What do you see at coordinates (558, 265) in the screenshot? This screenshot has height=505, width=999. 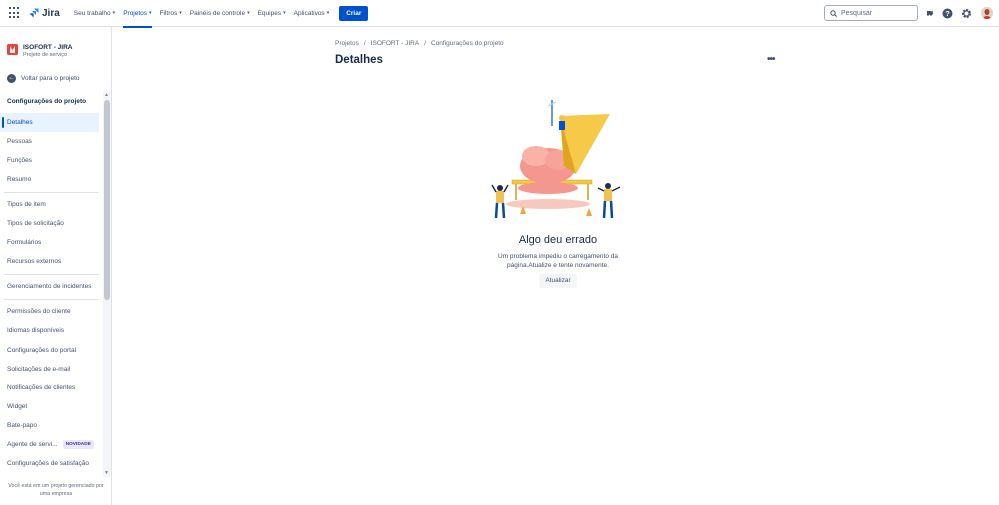 I see `error-message-line: página.Atualize e tente novamente.` at bounding box center [558, 265].